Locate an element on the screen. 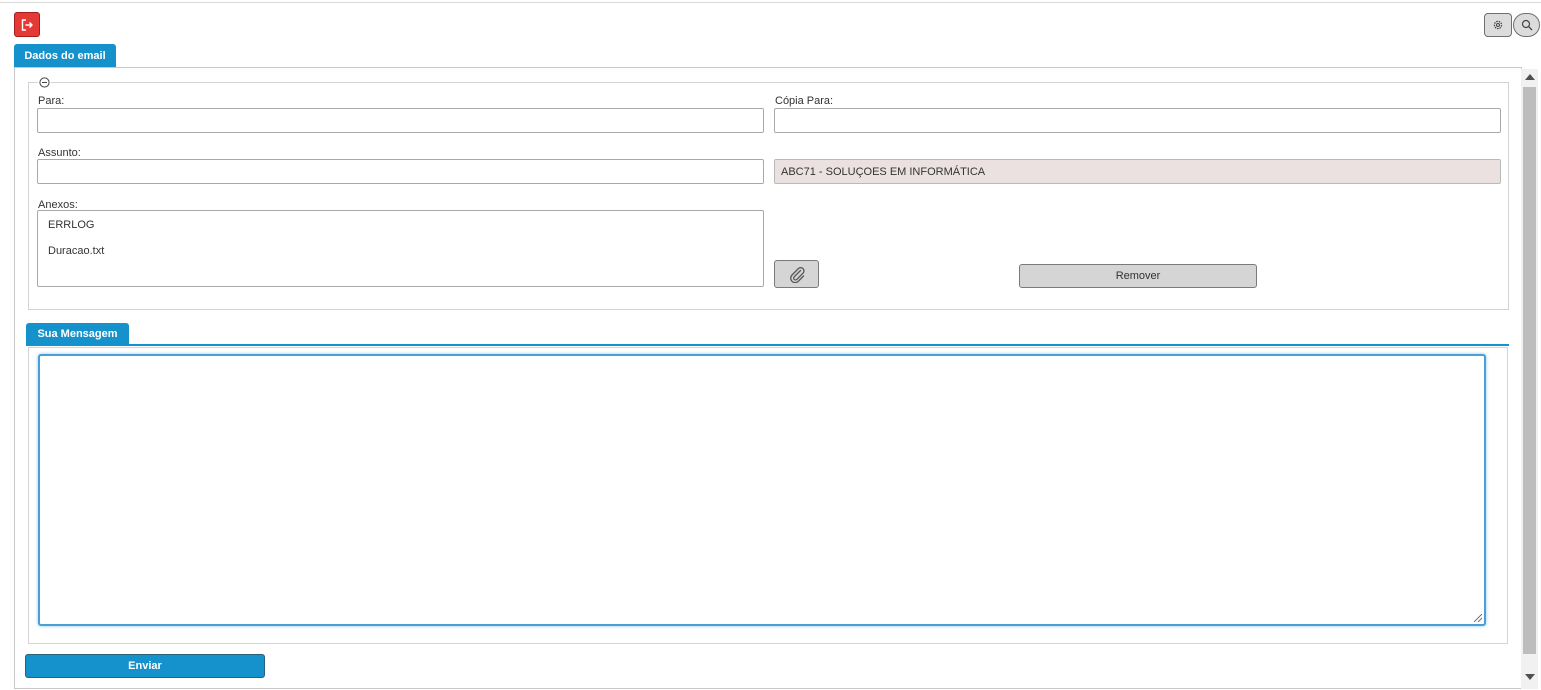 The height and width of the screenshot is (690, 1541). gear-icon is located at coordinates (1498, 25).